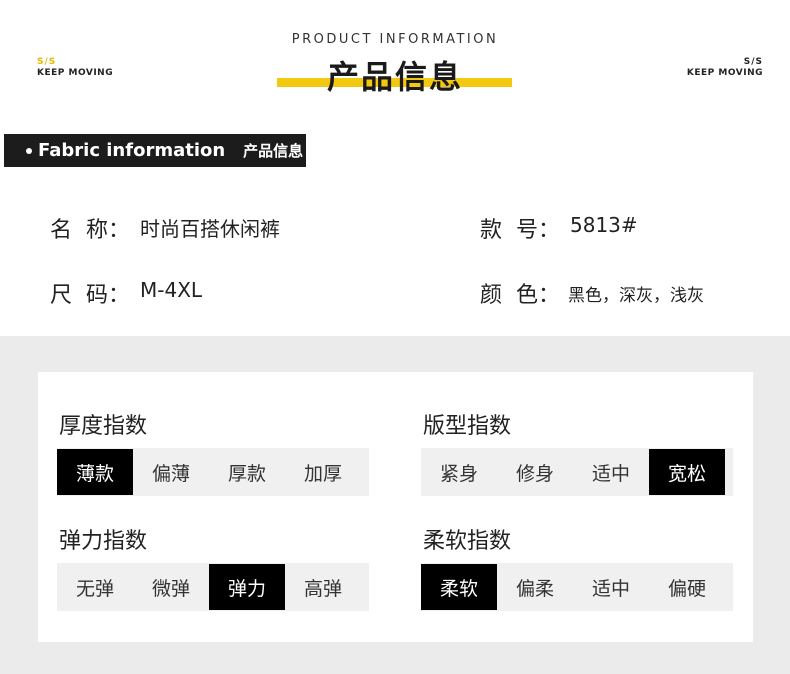 The width and height of the screenshot is (790, 674). What do you see at coordinates (577, 587) in the screenshot?
I see `softness-index-options: 柔软 偏柔 适中 偏硬` at bounding box center [577, 587].